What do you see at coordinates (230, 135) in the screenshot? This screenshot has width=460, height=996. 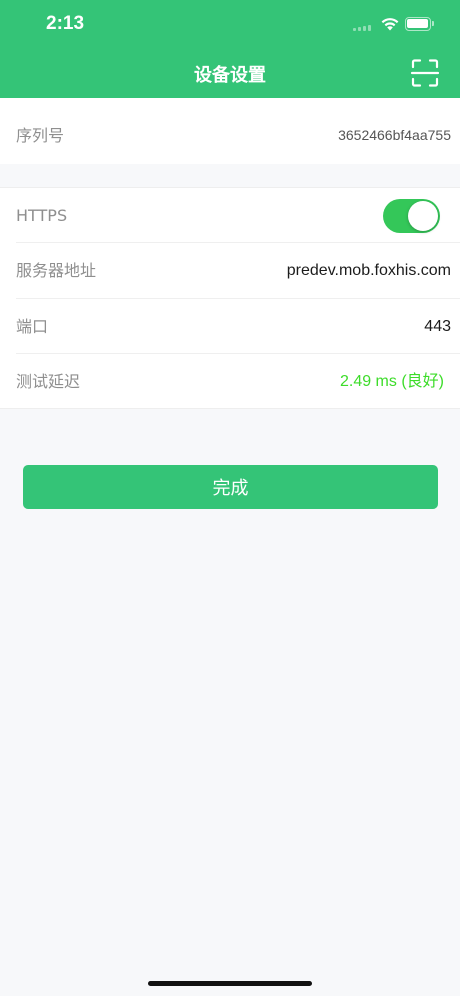 I see `serial-row: 序列号 3652466bf4aa755` at bounding box center [230, 135].